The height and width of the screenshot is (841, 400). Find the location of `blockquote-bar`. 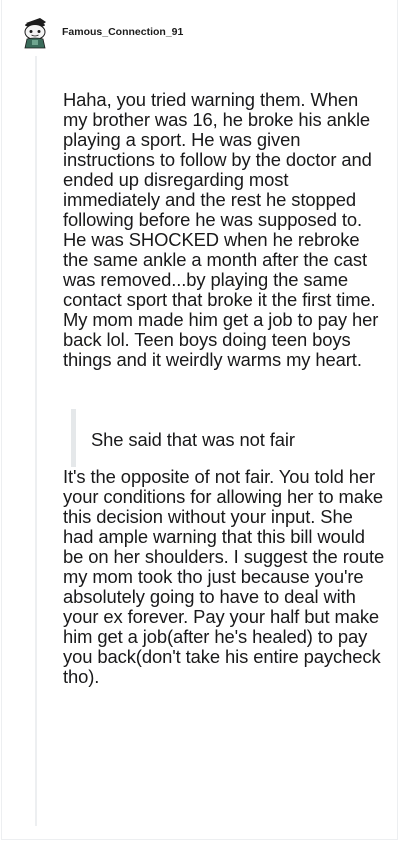

blockquote-bar is located at coordinates (73, 438).